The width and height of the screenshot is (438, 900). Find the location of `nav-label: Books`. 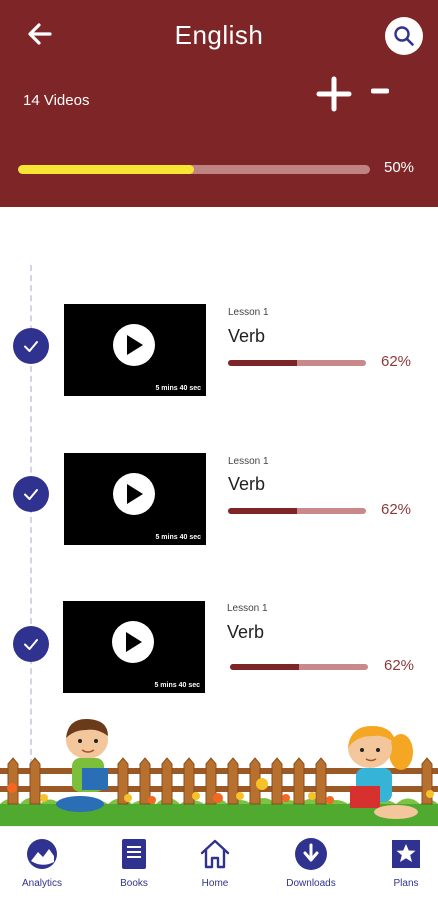

nav-label: Books is located at coordinates (134, 883).